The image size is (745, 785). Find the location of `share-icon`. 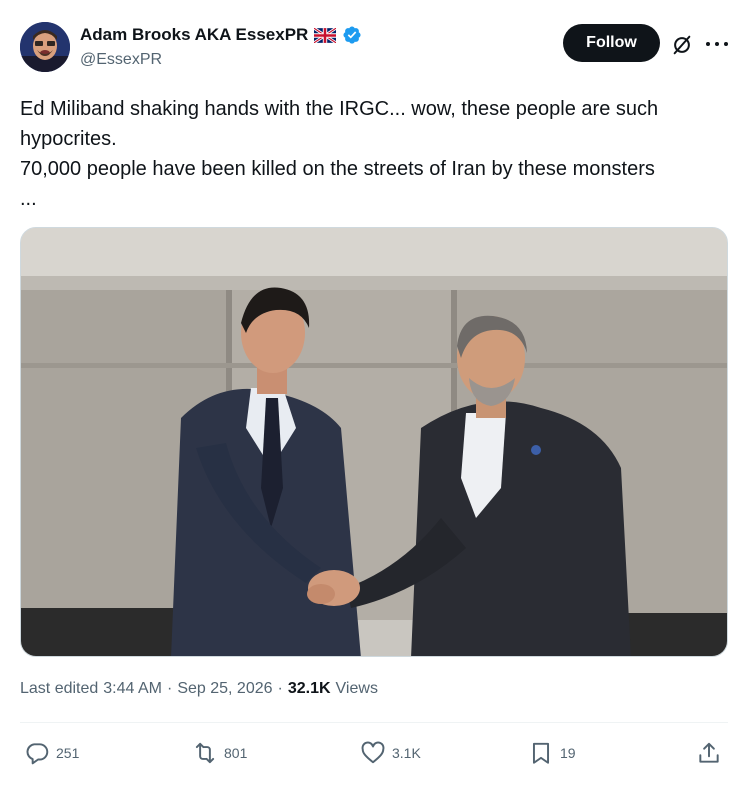

share-icon is located at coordinates (709, 752).